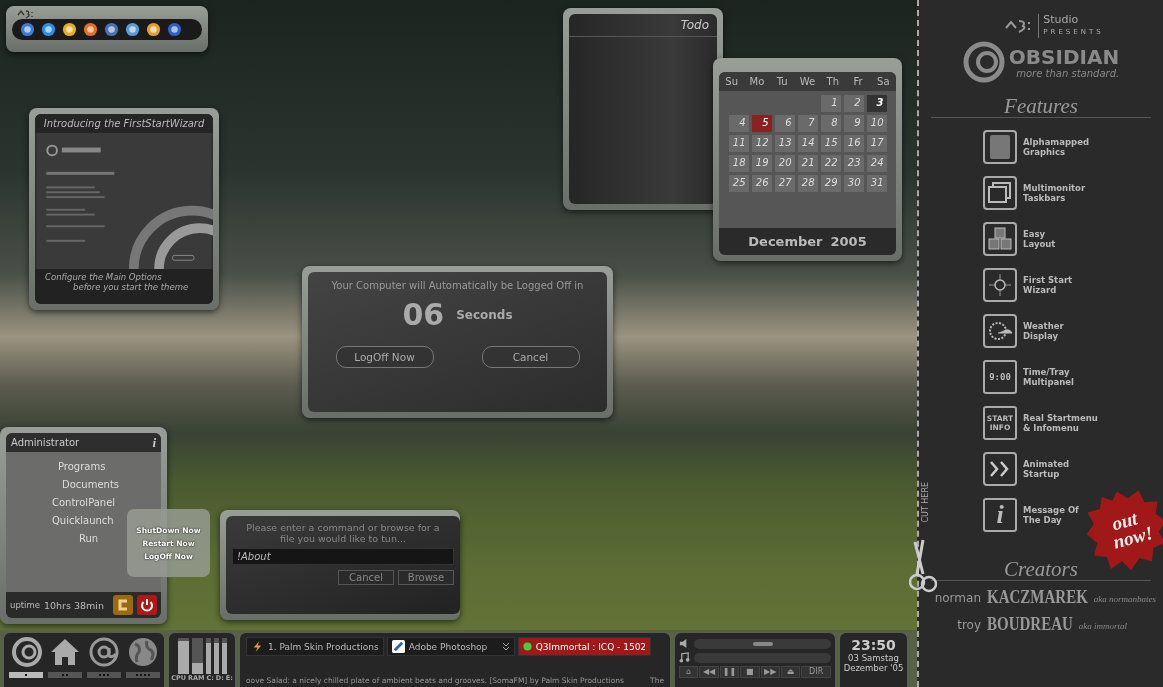 This screenshot has width=1163, height=687. I want to click on at-sign-icon, so click(103, 652).